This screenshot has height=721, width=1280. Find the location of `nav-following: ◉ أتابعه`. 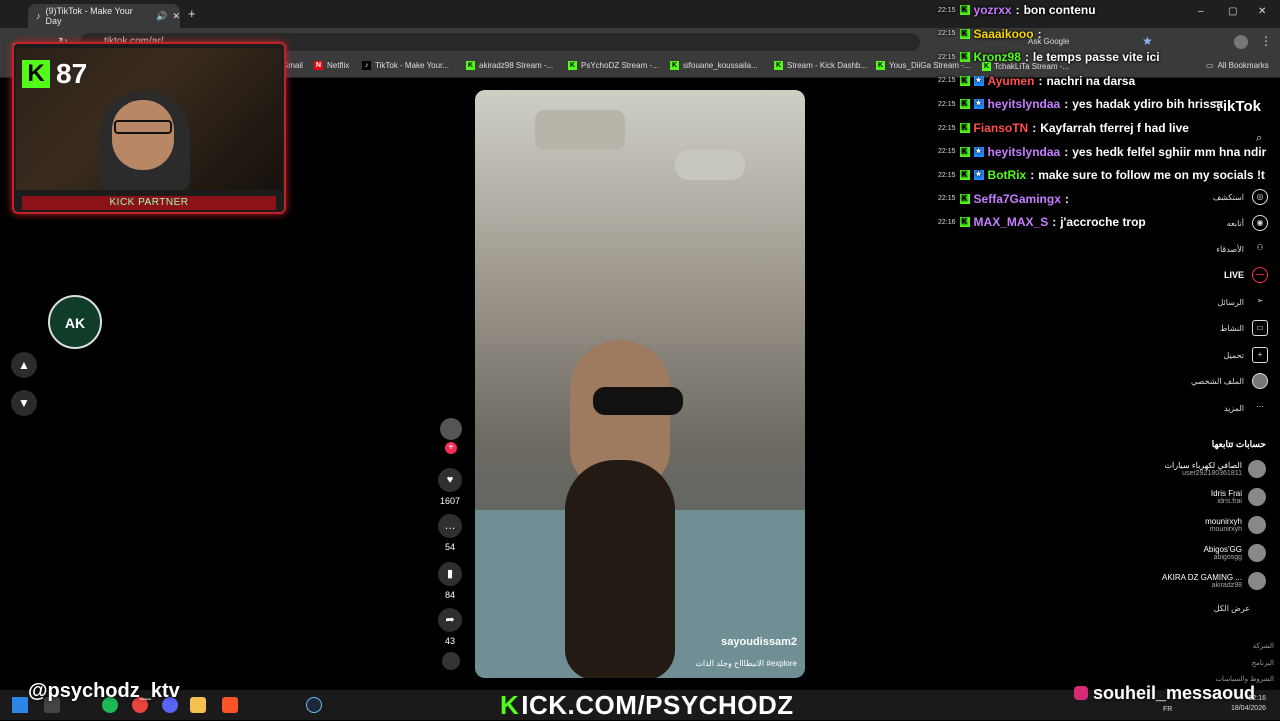

nav-following: ◉ أتابعه is located at coordinates (1247, 223).